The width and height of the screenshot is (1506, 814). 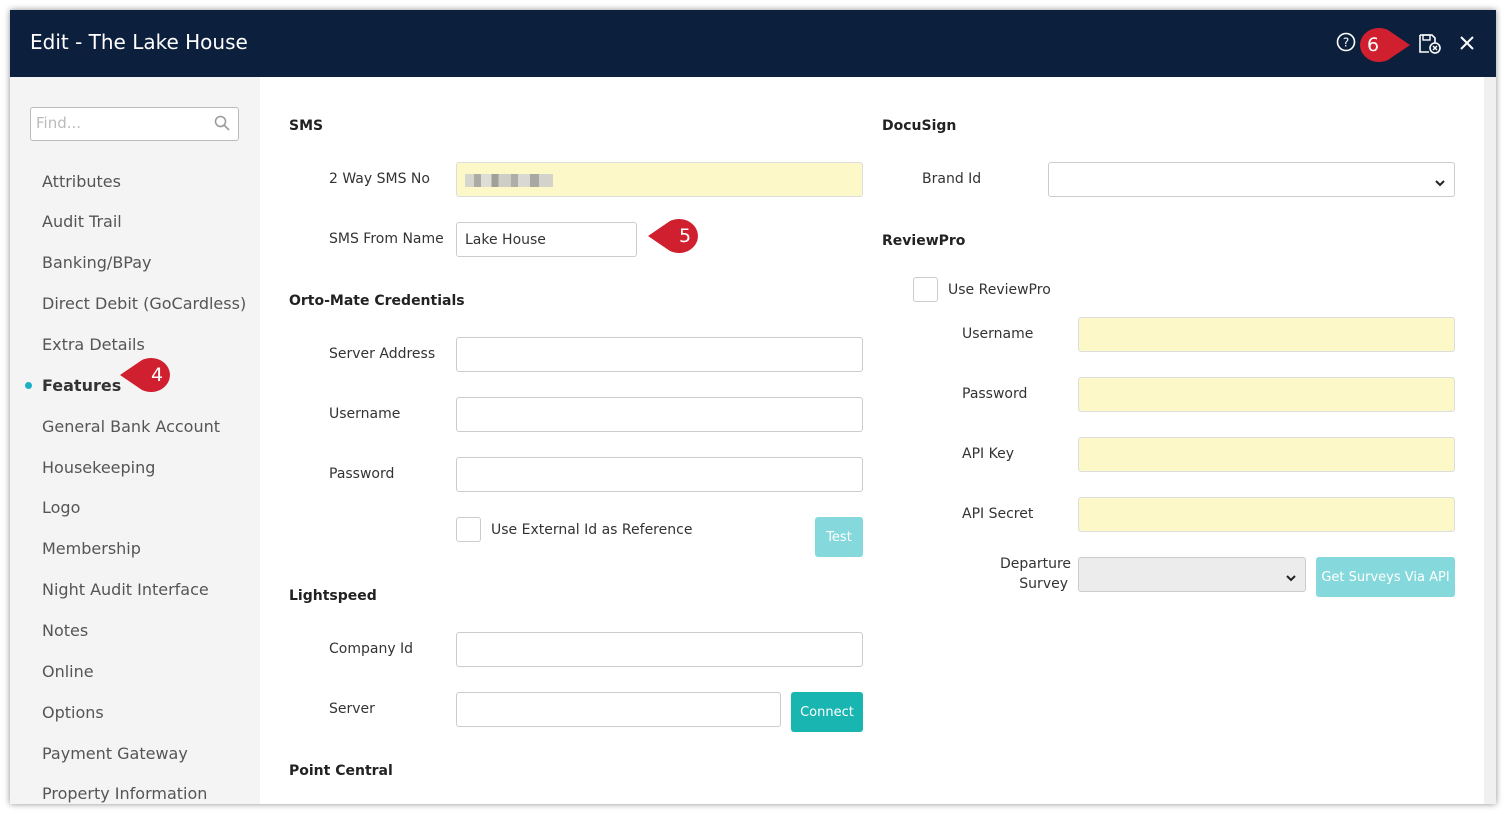 What do you see at coordinates (998, 514) in the screenshot?
I see `api-secret-label: API Secret` at bounding box center [998, 514].